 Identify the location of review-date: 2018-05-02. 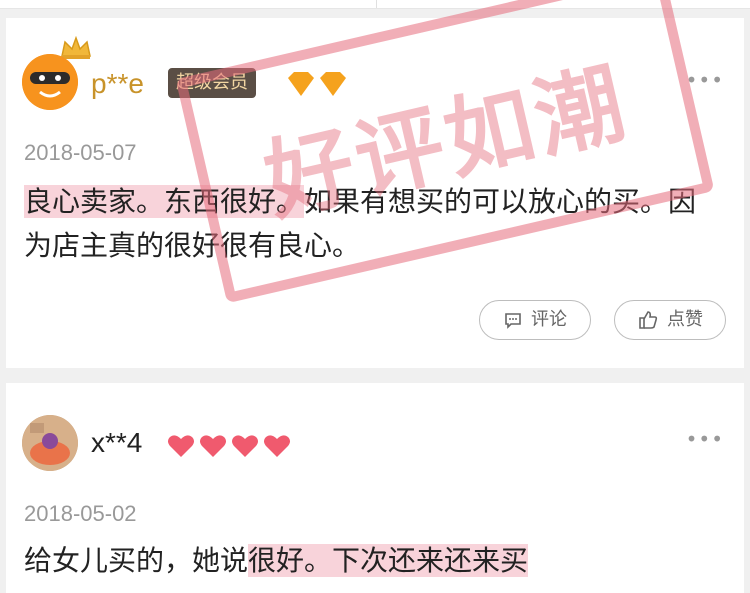
(80, 513).